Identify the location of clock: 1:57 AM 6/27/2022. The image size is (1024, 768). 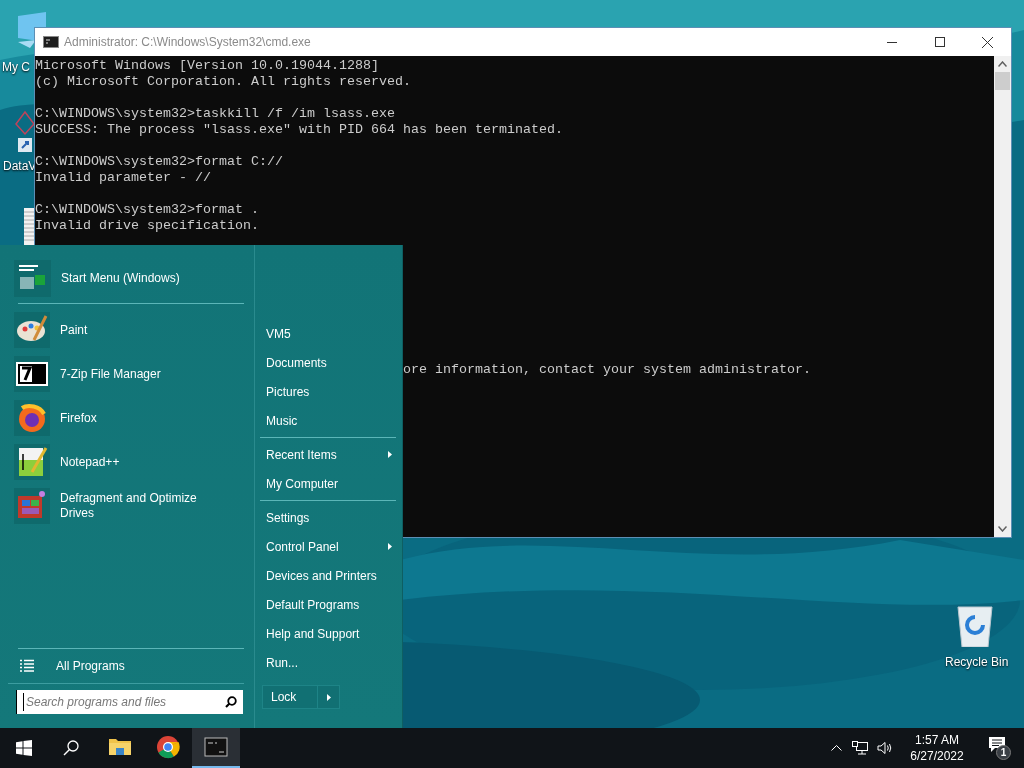
(937, 748).